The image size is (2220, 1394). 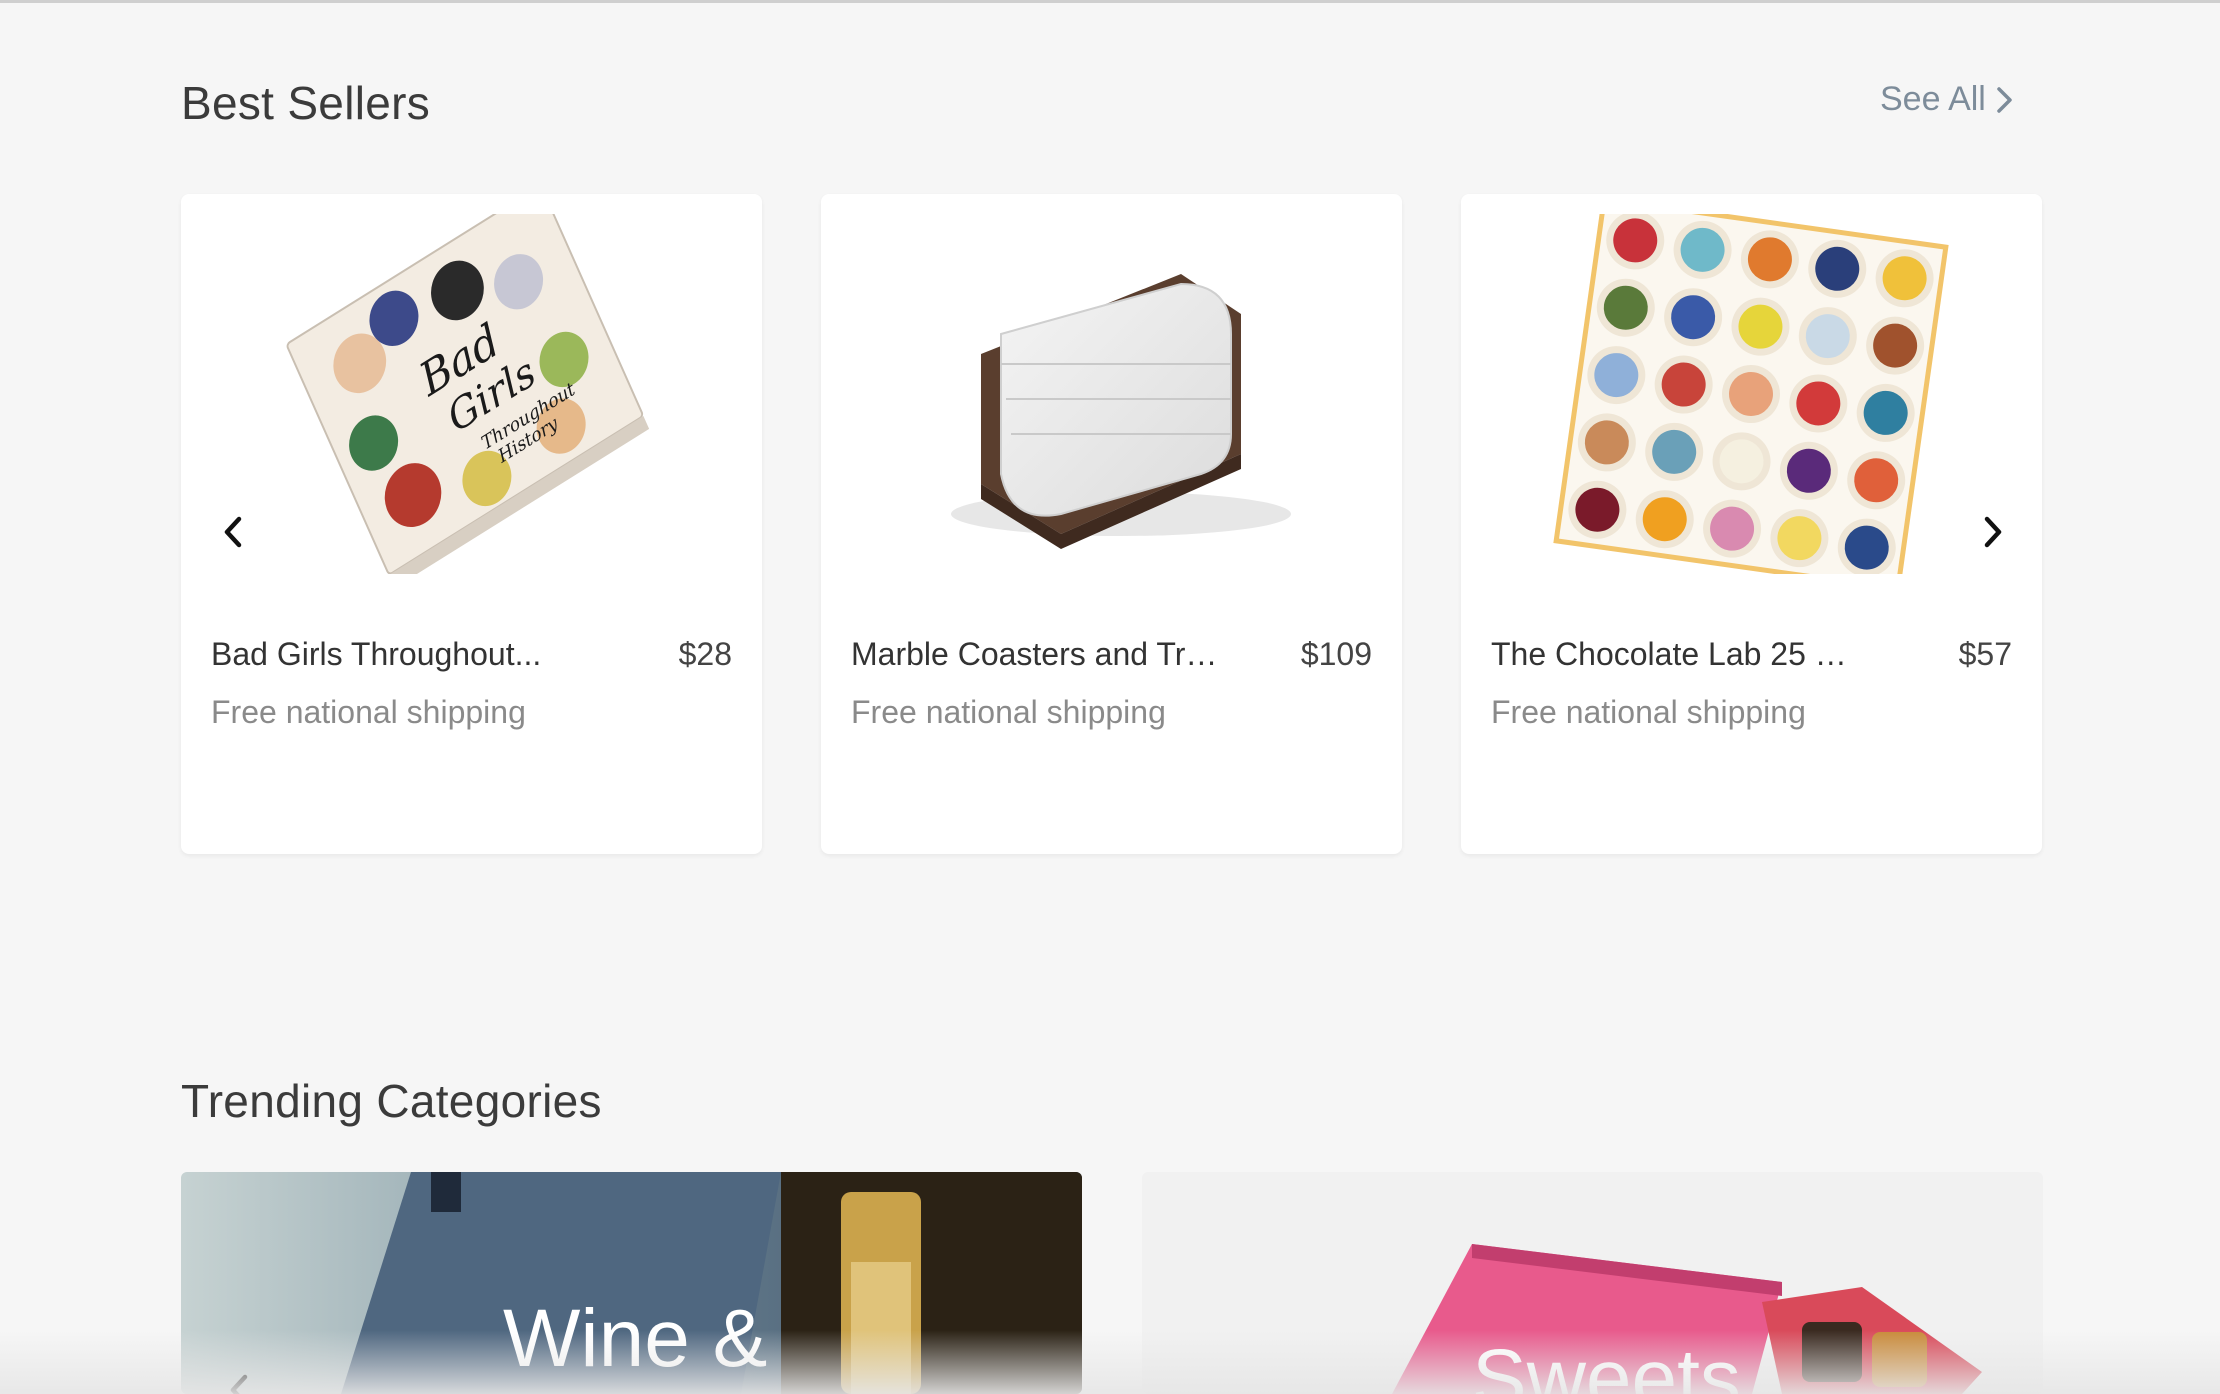 I want to click on product-price: $28, so click(x=705, y=654).